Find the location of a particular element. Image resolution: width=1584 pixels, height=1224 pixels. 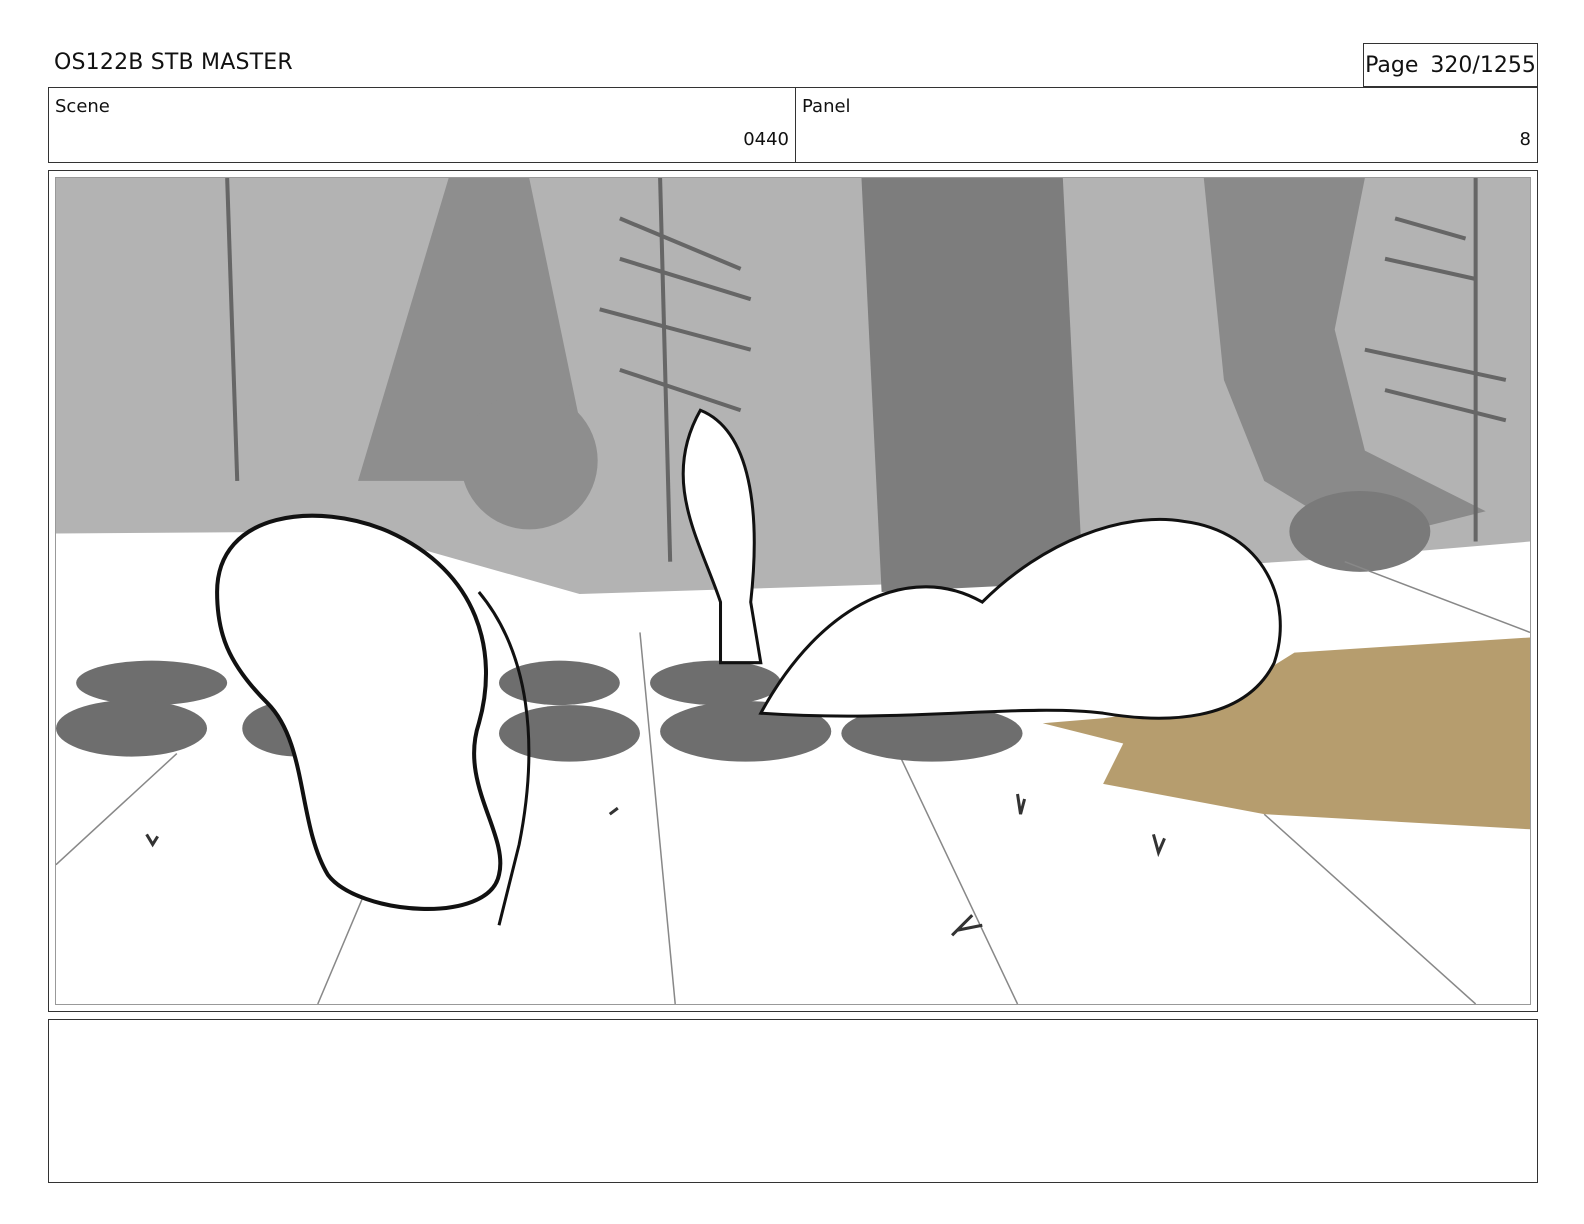

page-indicator: Page 320/1255 is located at coordinates (1450, 65).